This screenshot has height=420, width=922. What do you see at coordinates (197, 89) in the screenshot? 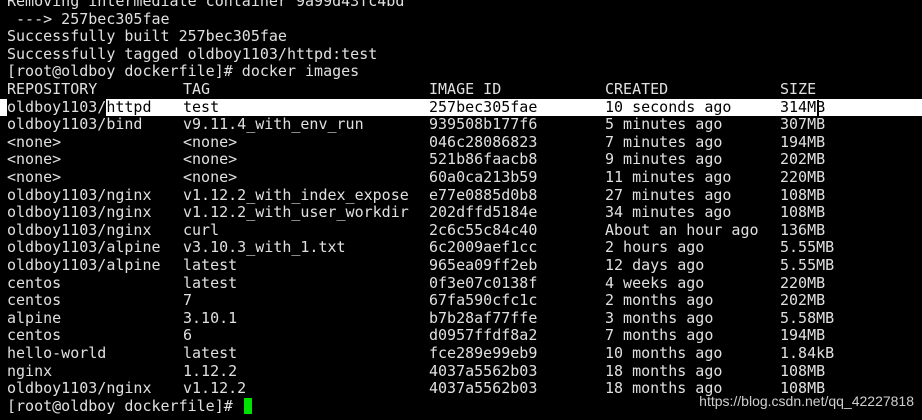
I see `header-tag: TAG` at bounding box center [197, 89].